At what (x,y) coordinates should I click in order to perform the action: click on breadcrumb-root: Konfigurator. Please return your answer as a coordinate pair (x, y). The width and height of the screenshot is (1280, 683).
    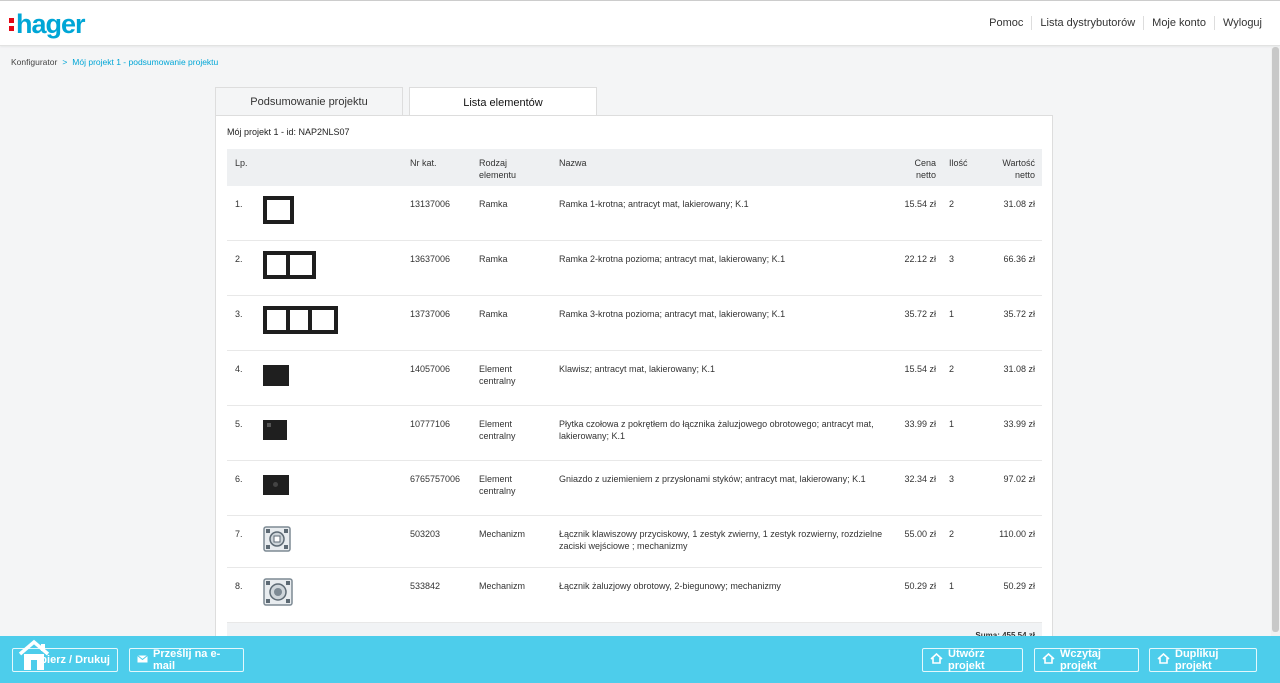
    Looking at the image, I should click on (34, 62).